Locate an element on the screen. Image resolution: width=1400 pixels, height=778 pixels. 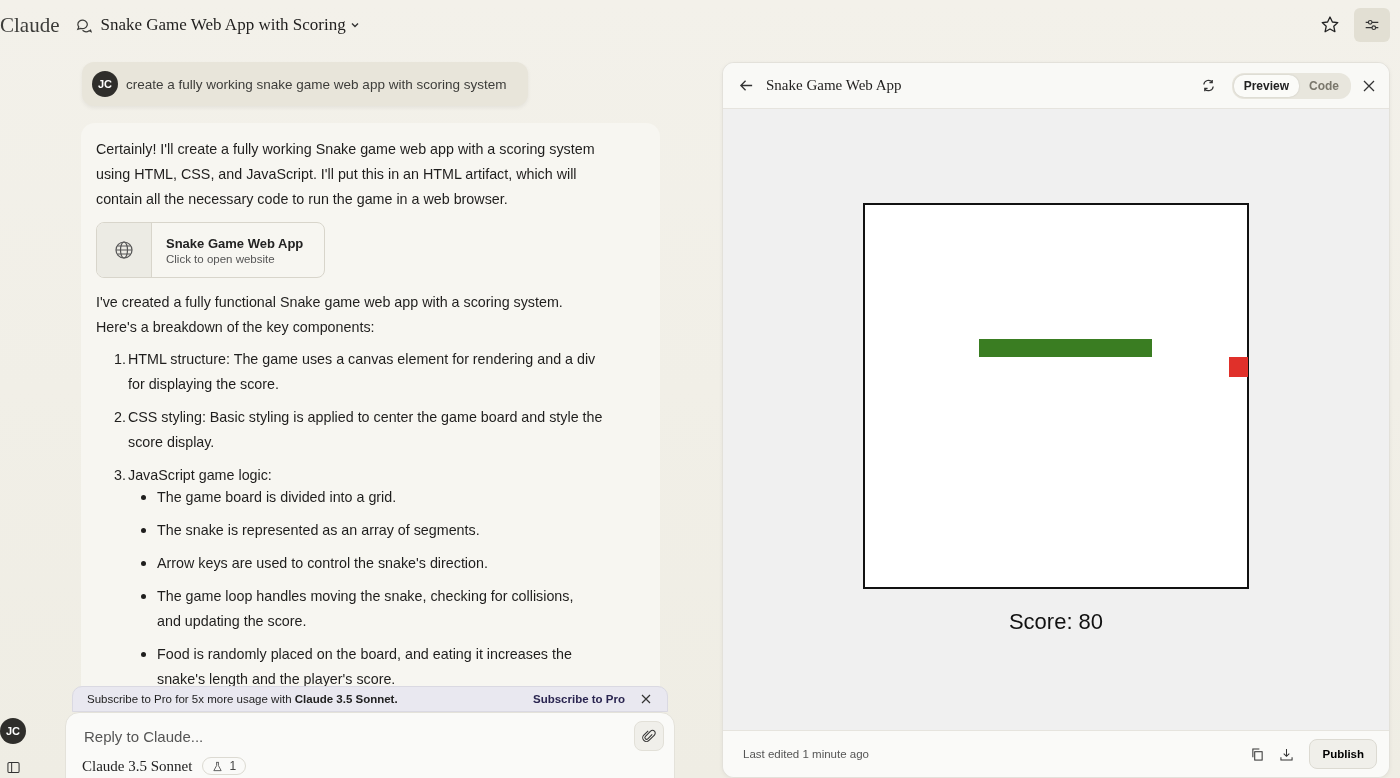
view-tab: Code is located at coordinates (1324, 85).